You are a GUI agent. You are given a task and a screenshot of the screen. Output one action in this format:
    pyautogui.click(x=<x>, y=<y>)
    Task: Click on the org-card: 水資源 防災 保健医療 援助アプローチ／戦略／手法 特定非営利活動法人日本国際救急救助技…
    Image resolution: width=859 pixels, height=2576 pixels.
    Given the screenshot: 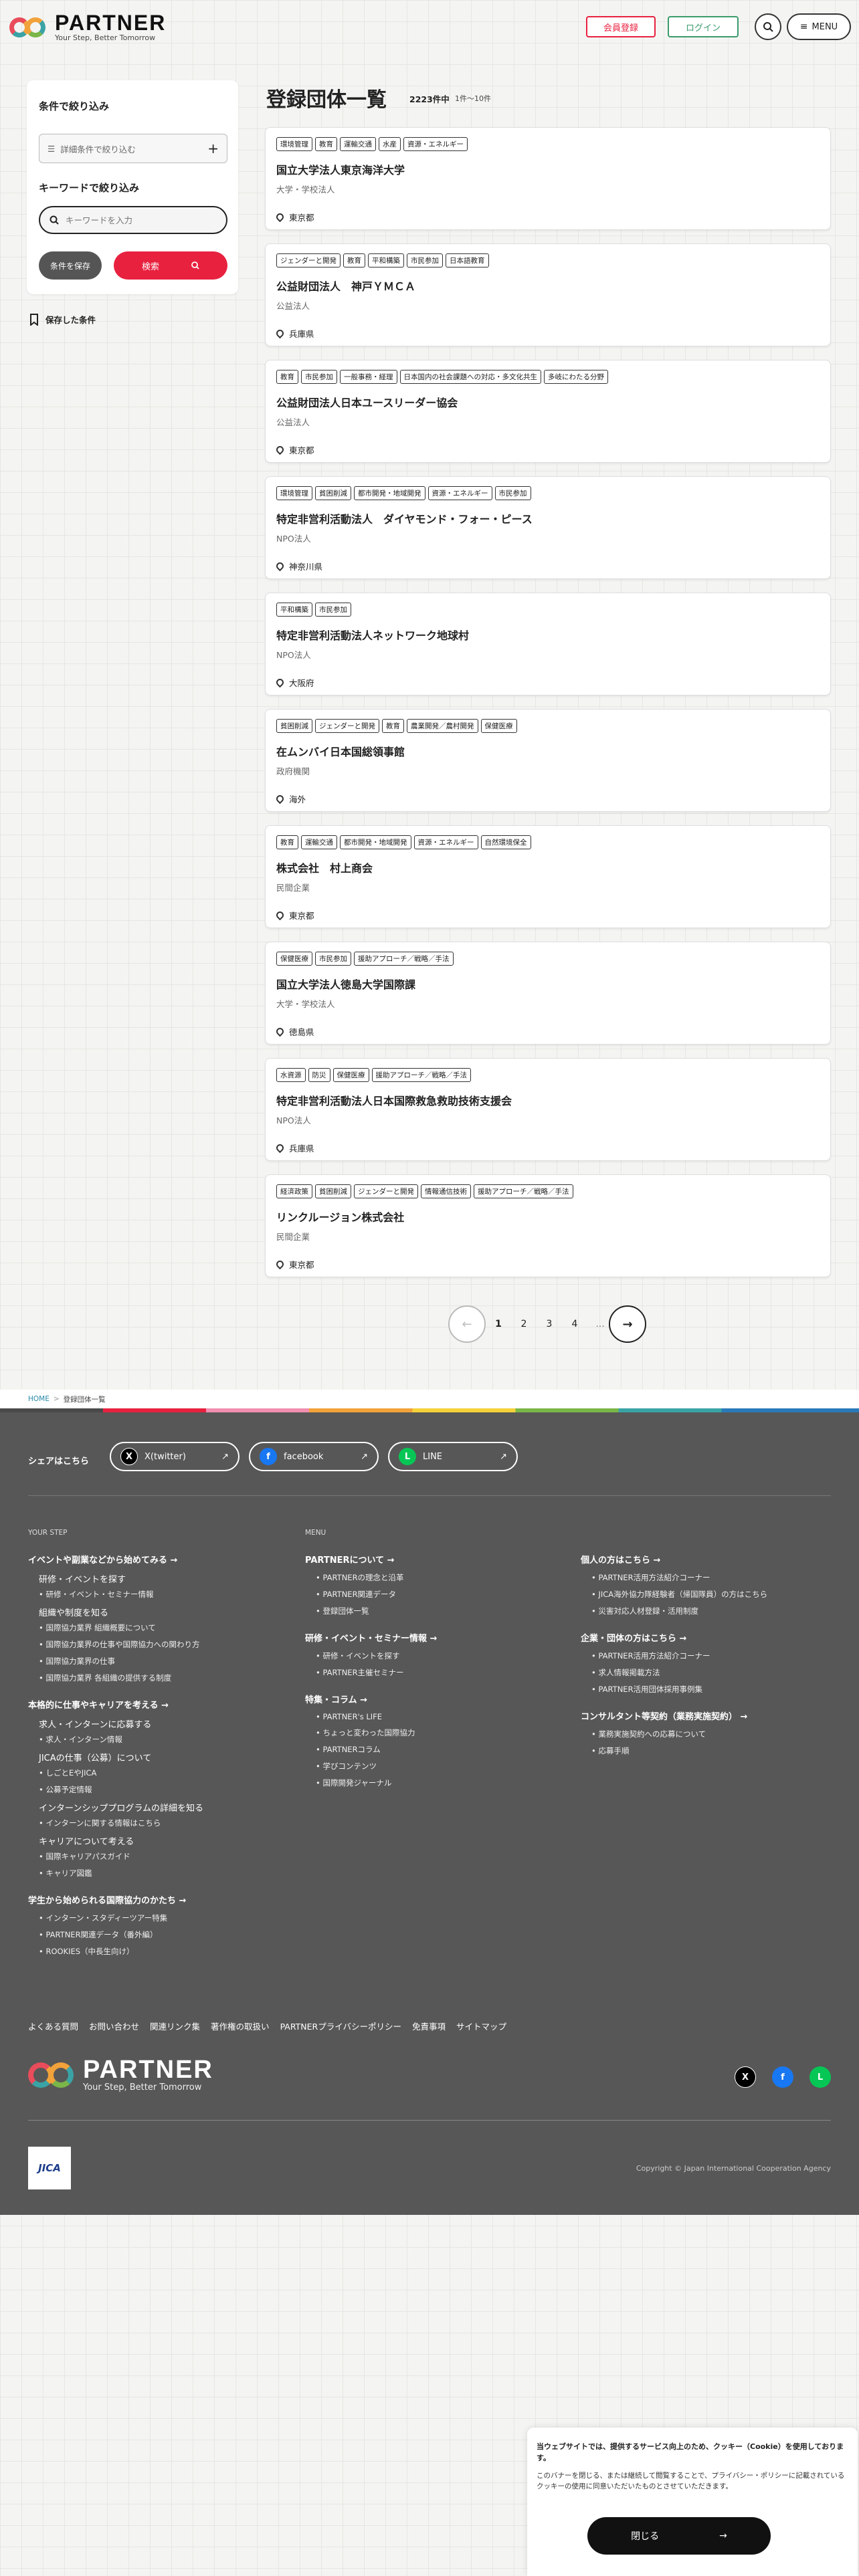 What is the action you would take?
    pyautogui.click(x=548, y=1109)
    